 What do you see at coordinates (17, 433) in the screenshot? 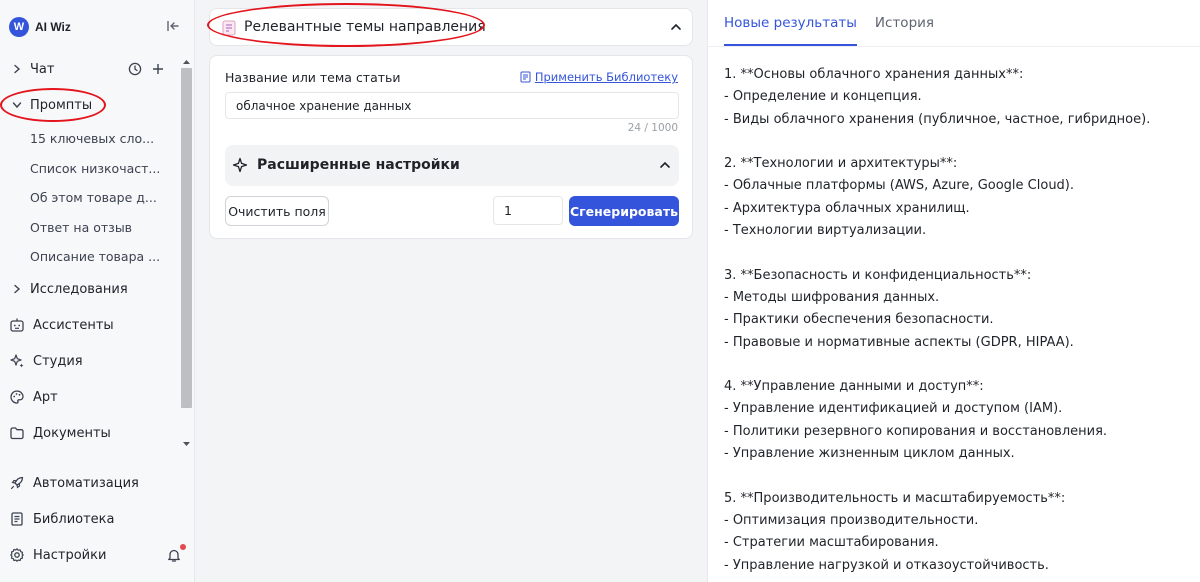
I see `folder-icon` at bounding box center [17, 433].